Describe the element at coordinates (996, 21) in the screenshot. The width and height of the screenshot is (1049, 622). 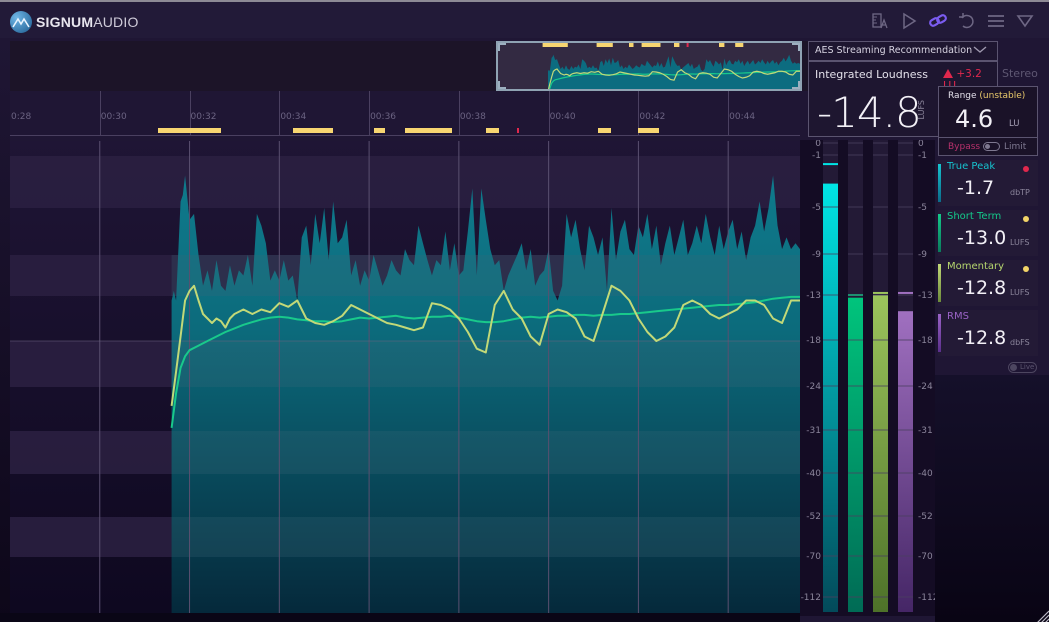
I see `menu-icon` at that location.